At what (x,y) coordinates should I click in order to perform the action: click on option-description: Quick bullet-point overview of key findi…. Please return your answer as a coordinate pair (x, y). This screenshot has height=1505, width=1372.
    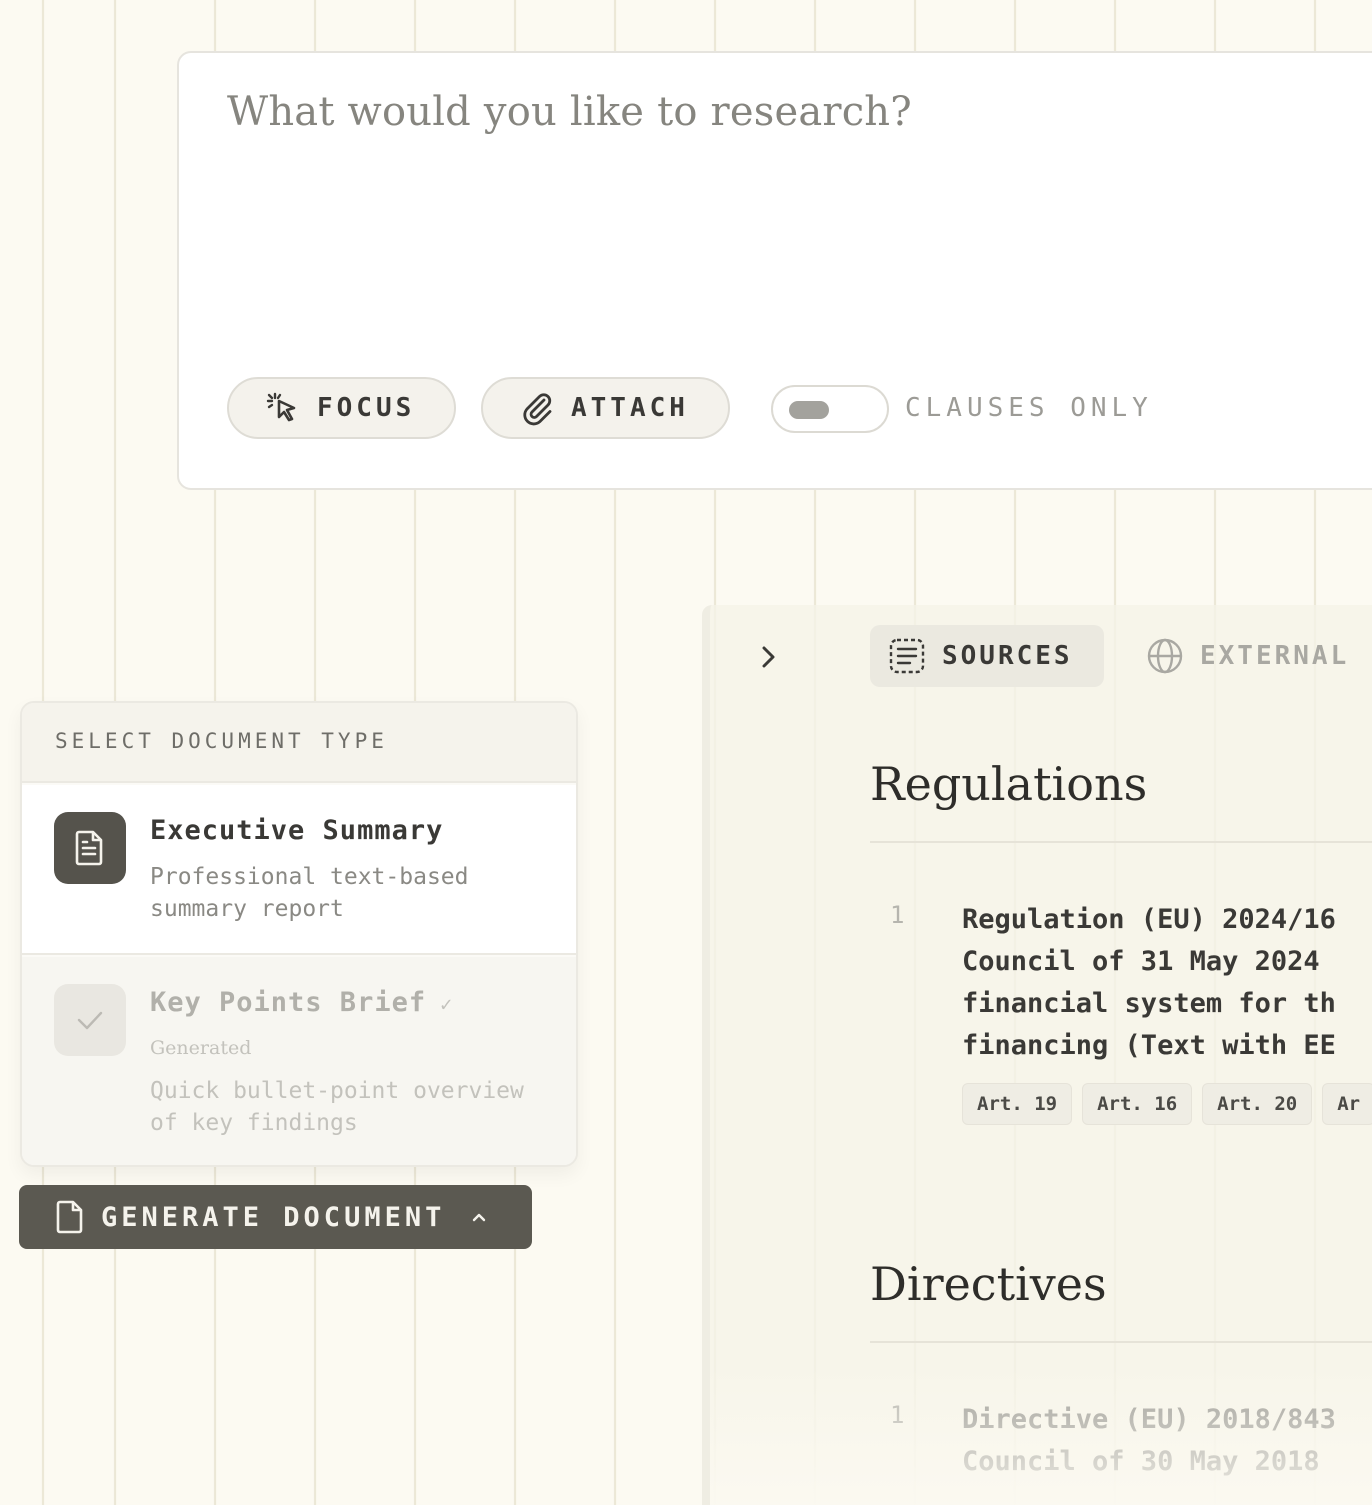
    Looking at the image, I should click on (337, 1107).